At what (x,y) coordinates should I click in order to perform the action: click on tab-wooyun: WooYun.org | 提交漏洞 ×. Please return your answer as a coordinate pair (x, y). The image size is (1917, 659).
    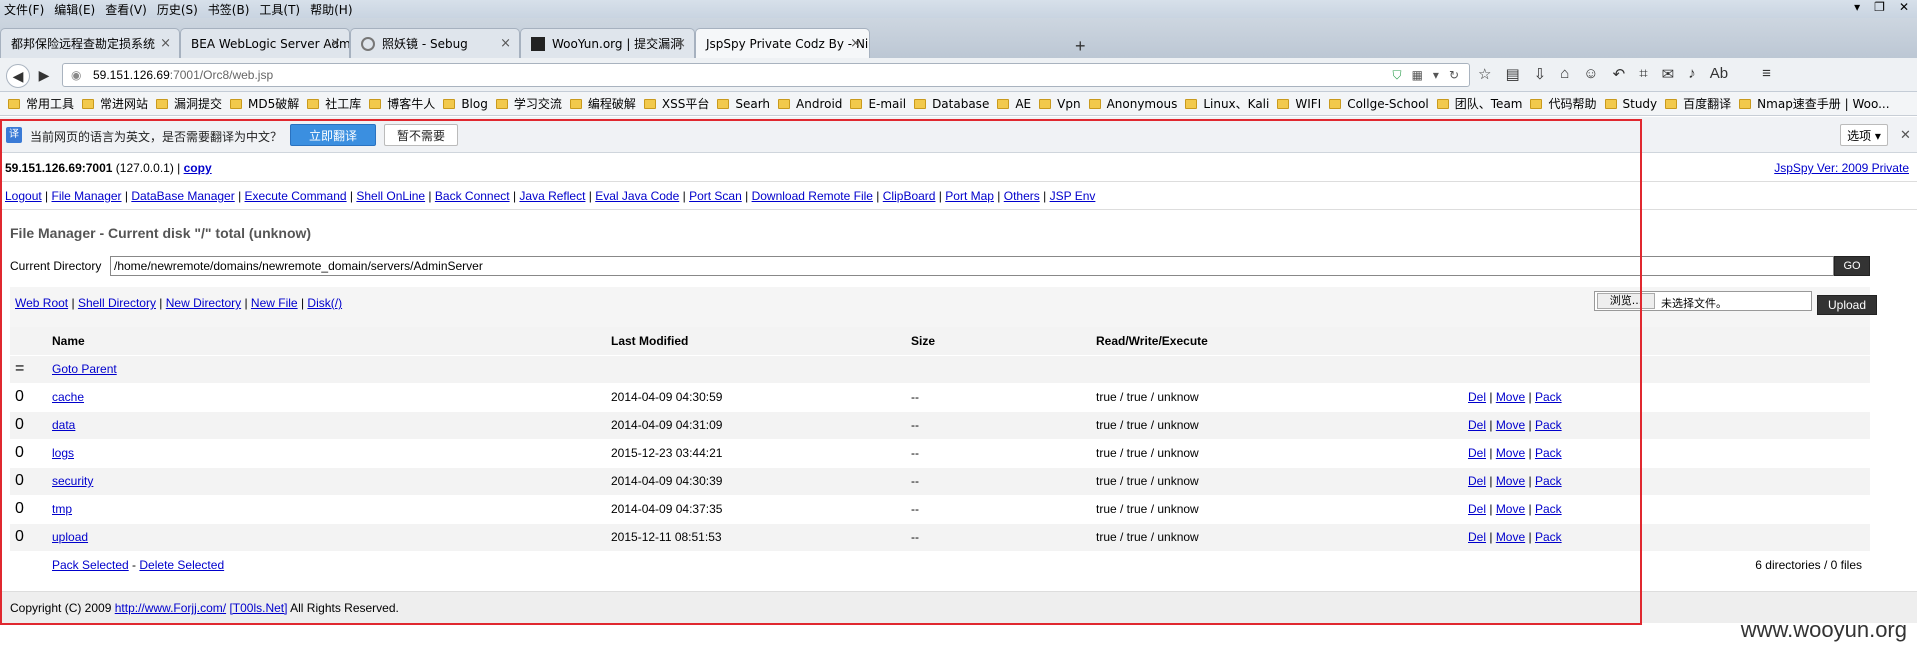
    Looking at the image, I should click on (607, 43).